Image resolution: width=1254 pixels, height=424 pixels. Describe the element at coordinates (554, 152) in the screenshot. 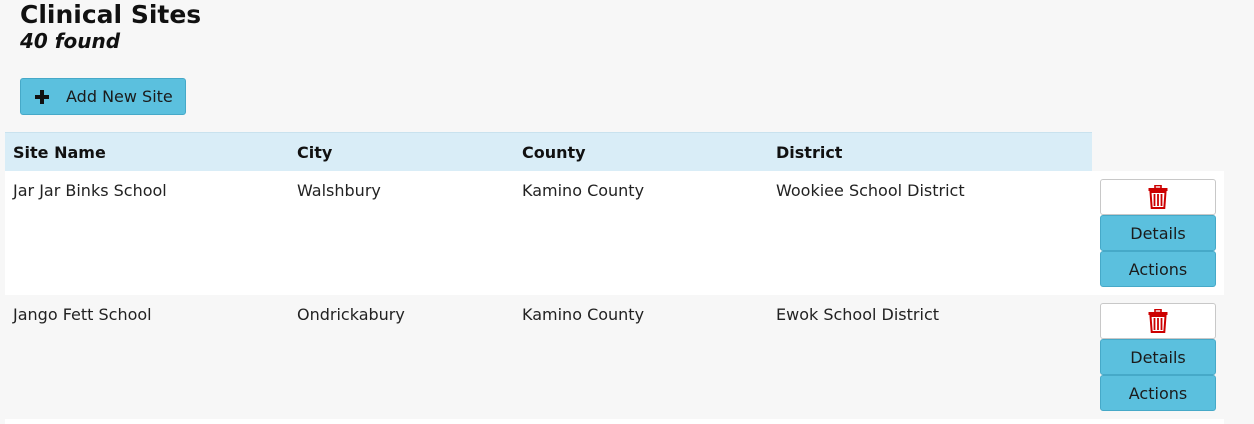

I see `column-header-county: County` at that location.